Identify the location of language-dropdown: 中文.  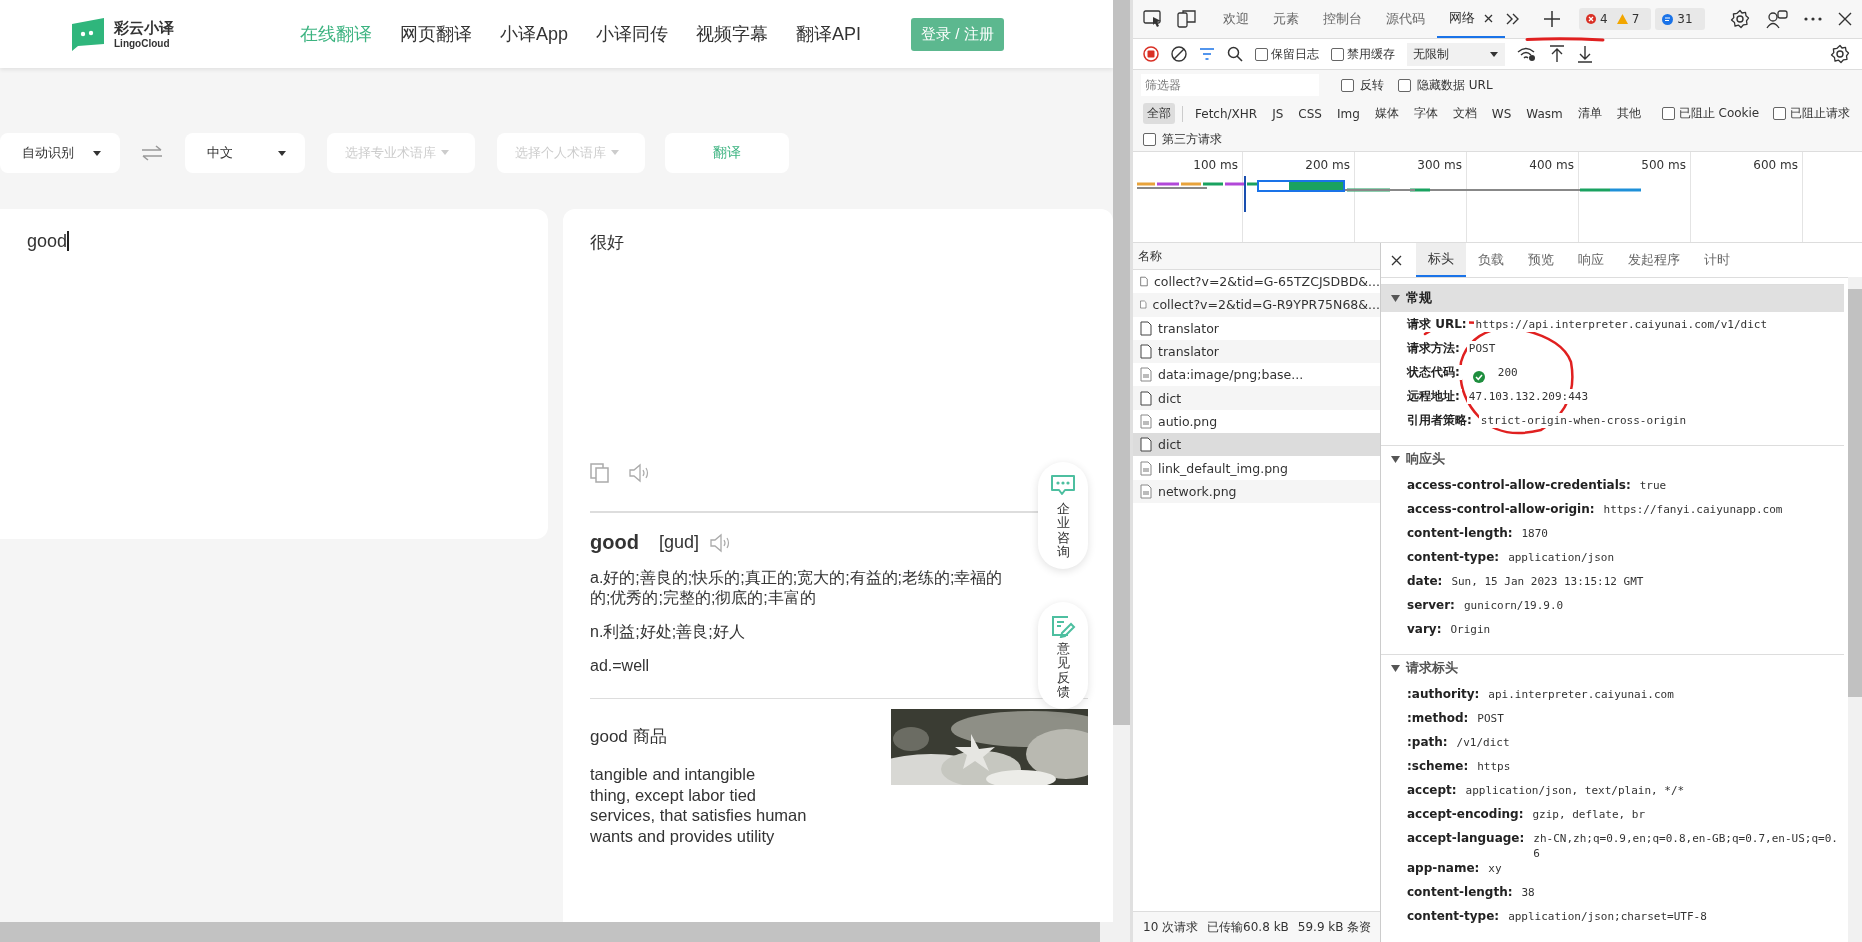
(245, 153).